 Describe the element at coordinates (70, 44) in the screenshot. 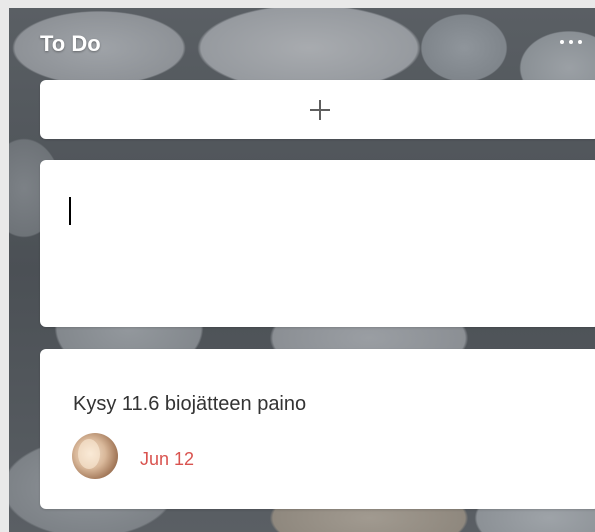

I see `list-title: To Do` at that location.